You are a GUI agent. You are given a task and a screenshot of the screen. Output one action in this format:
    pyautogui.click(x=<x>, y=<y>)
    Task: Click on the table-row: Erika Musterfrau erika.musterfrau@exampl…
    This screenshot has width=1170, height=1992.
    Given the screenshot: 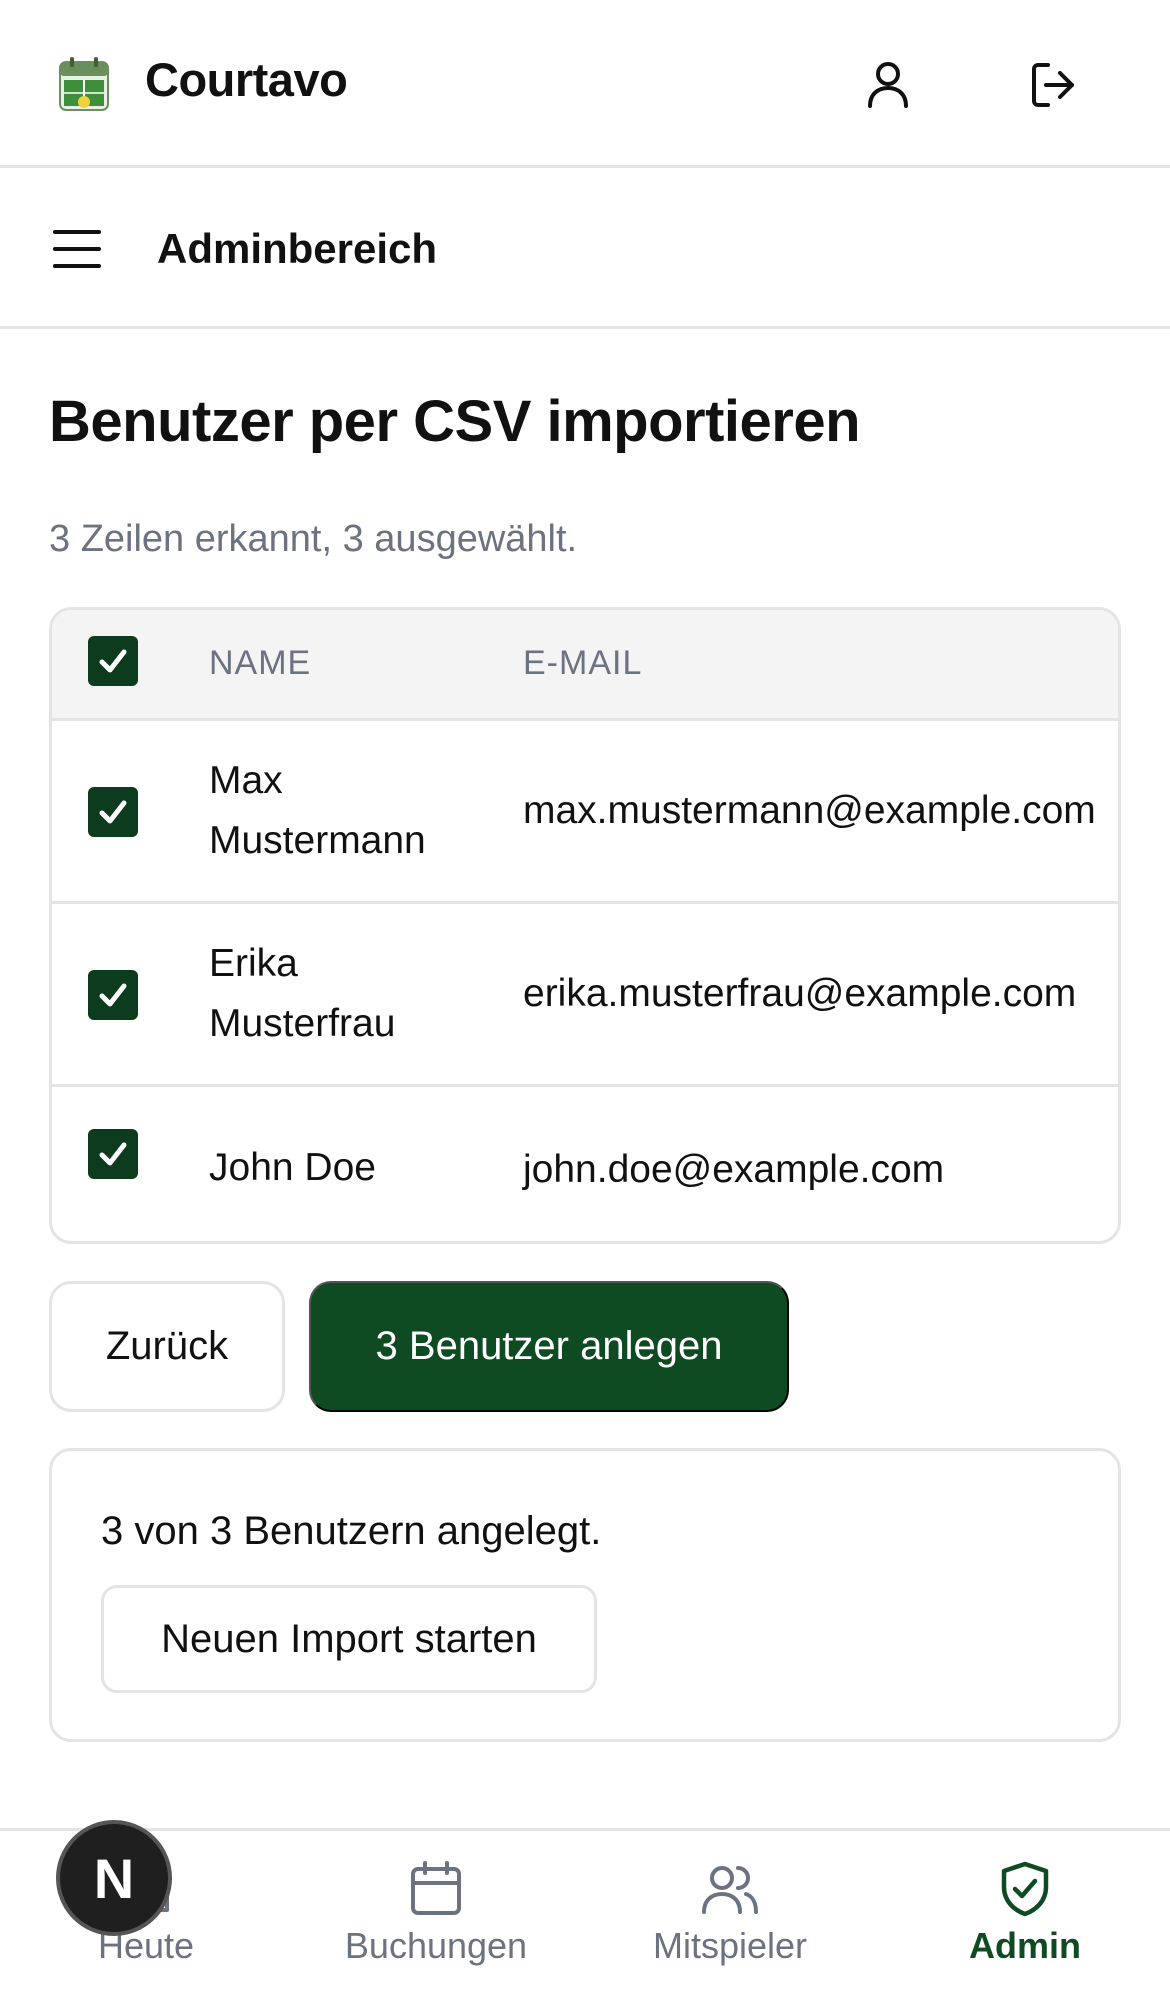 What is the action you would take?
    pyautogui.click(x=585, y=995)
    